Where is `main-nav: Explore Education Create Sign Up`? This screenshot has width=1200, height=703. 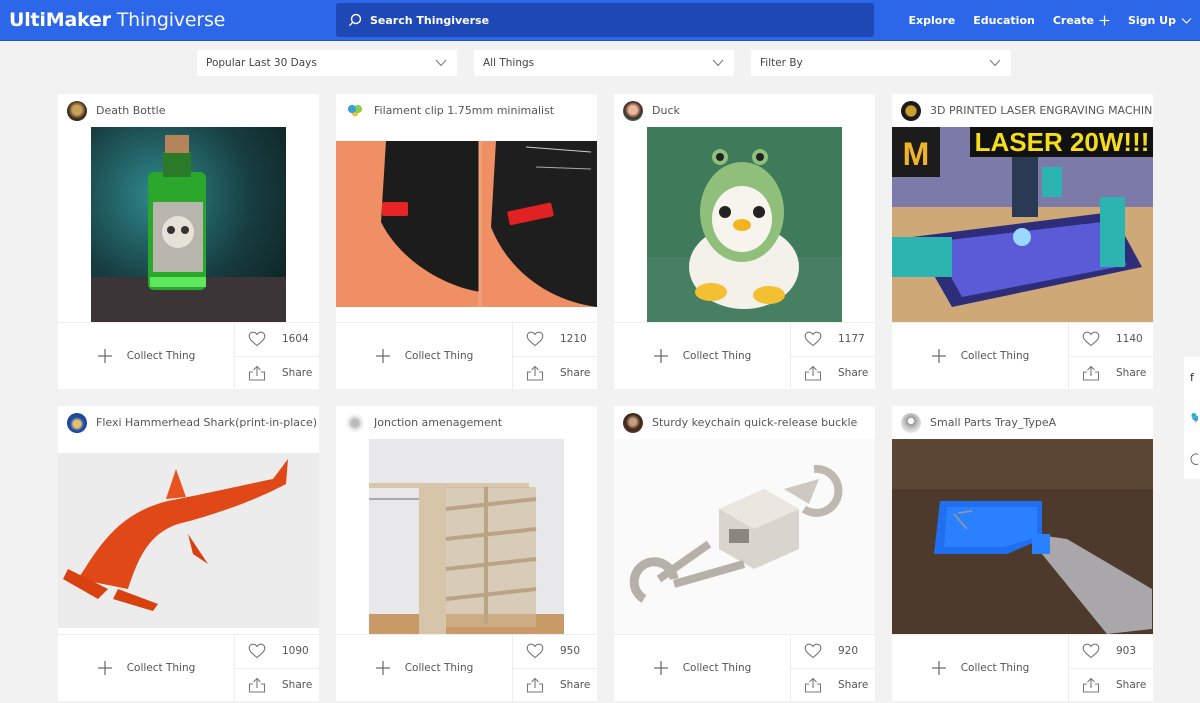
main-nav: Explore Education Create Sign Up is located at coordinates (1050, 20).